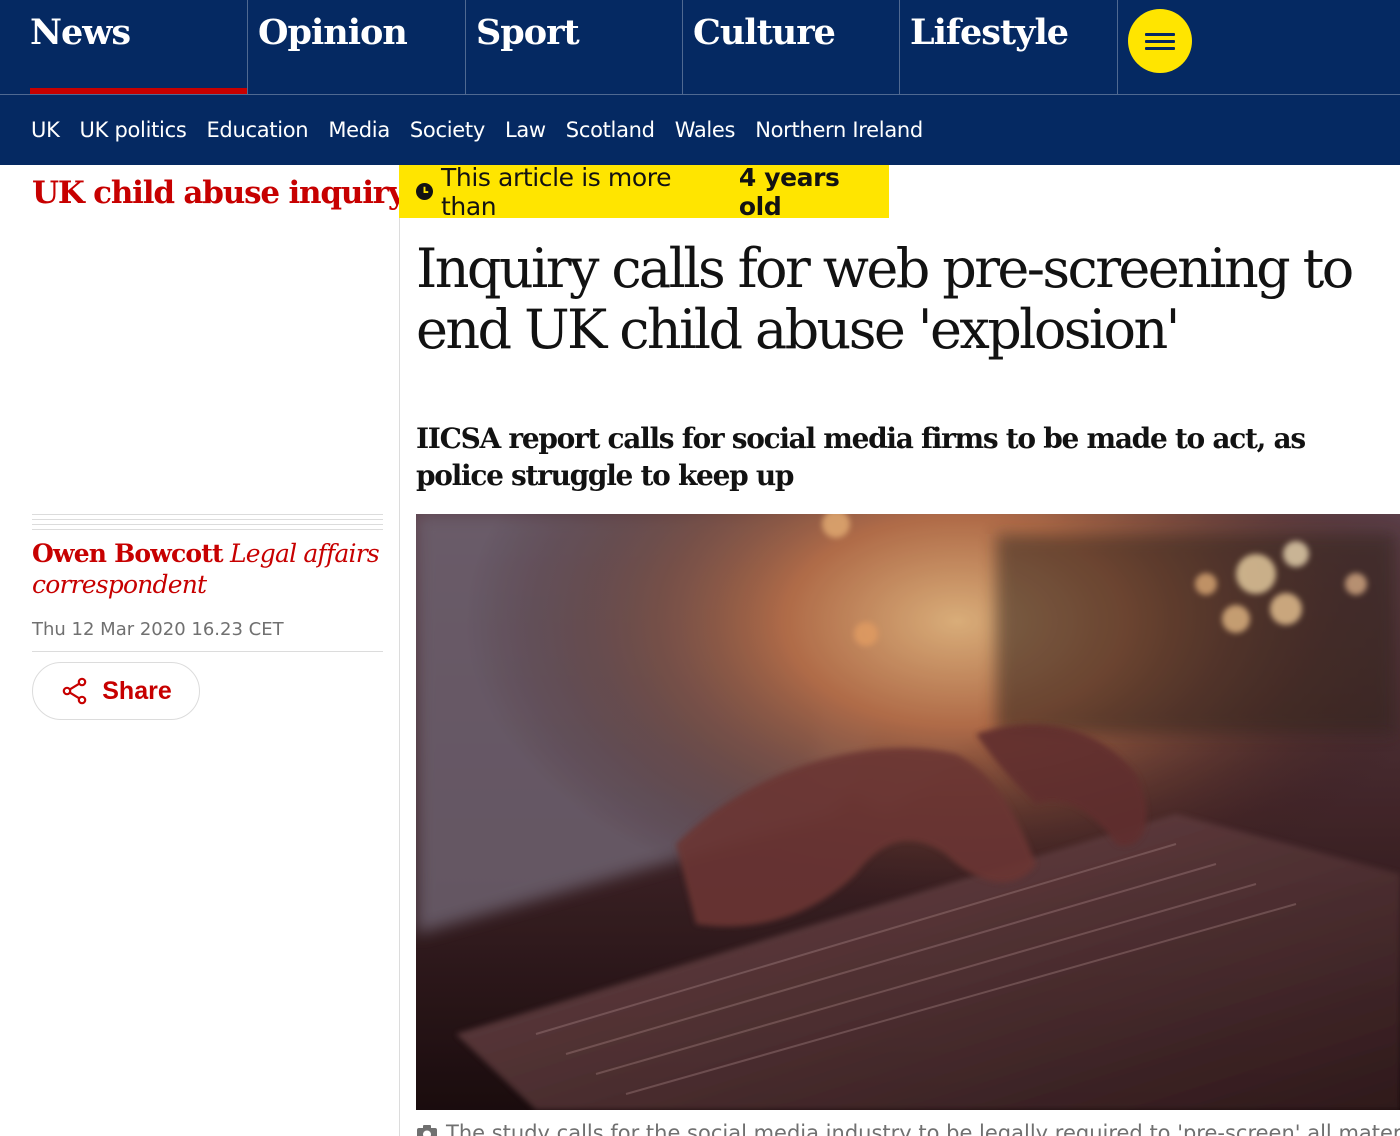  I want to click on share-label: Share, so click(137, 690).